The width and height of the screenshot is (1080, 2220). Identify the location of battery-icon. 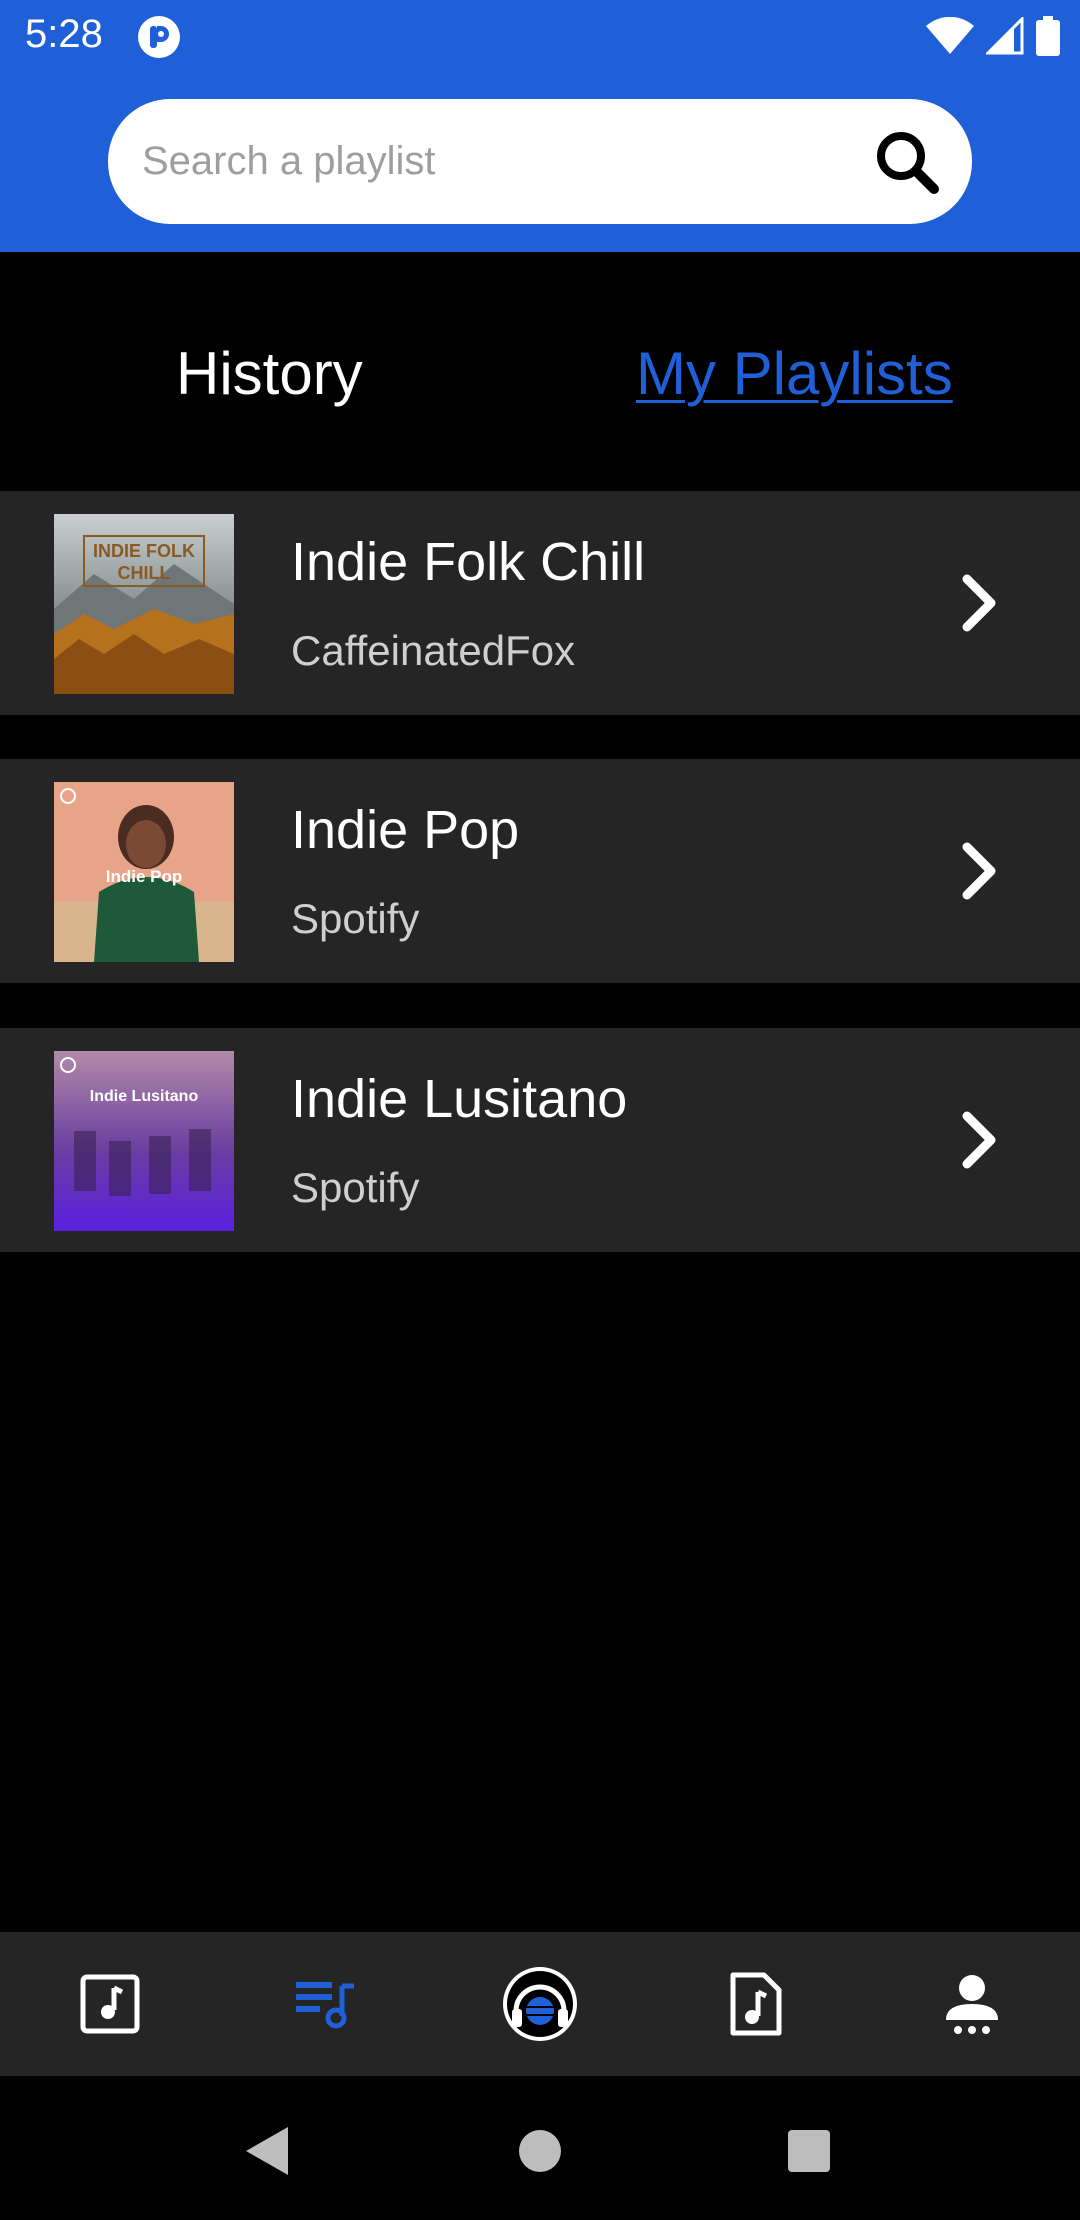
(1048, 36).